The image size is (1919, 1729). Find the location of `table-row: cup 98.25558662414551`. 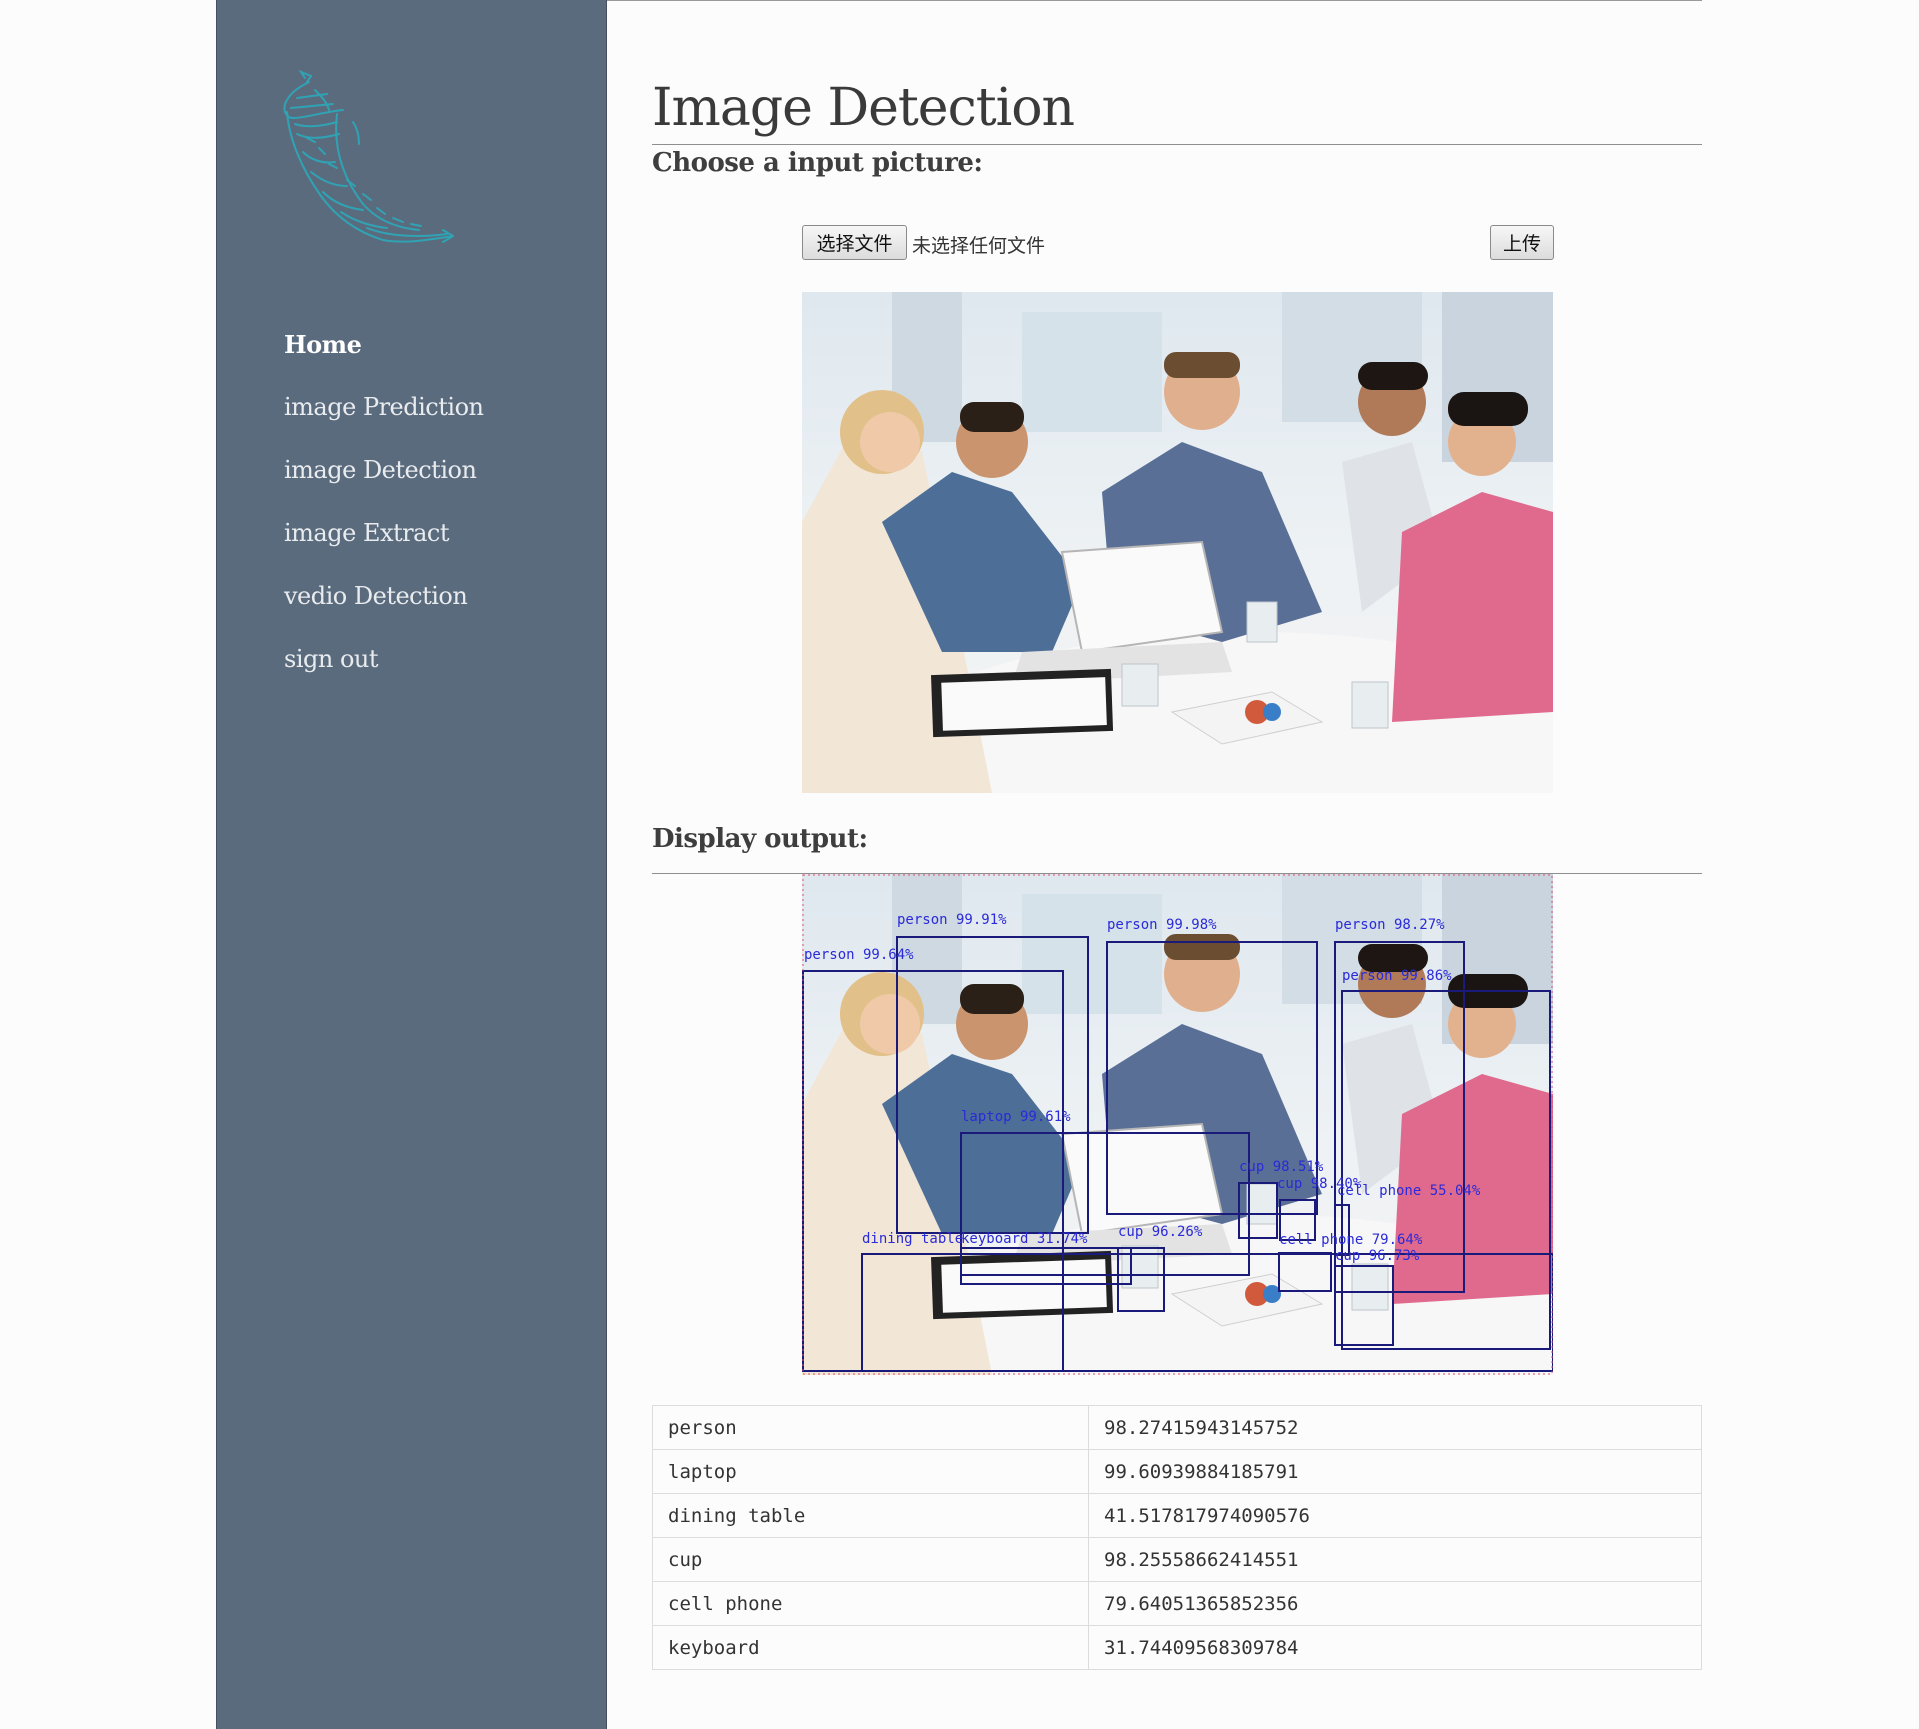

table-row: cup 98.25558662414551 is located at coordinates (1177, 1559).